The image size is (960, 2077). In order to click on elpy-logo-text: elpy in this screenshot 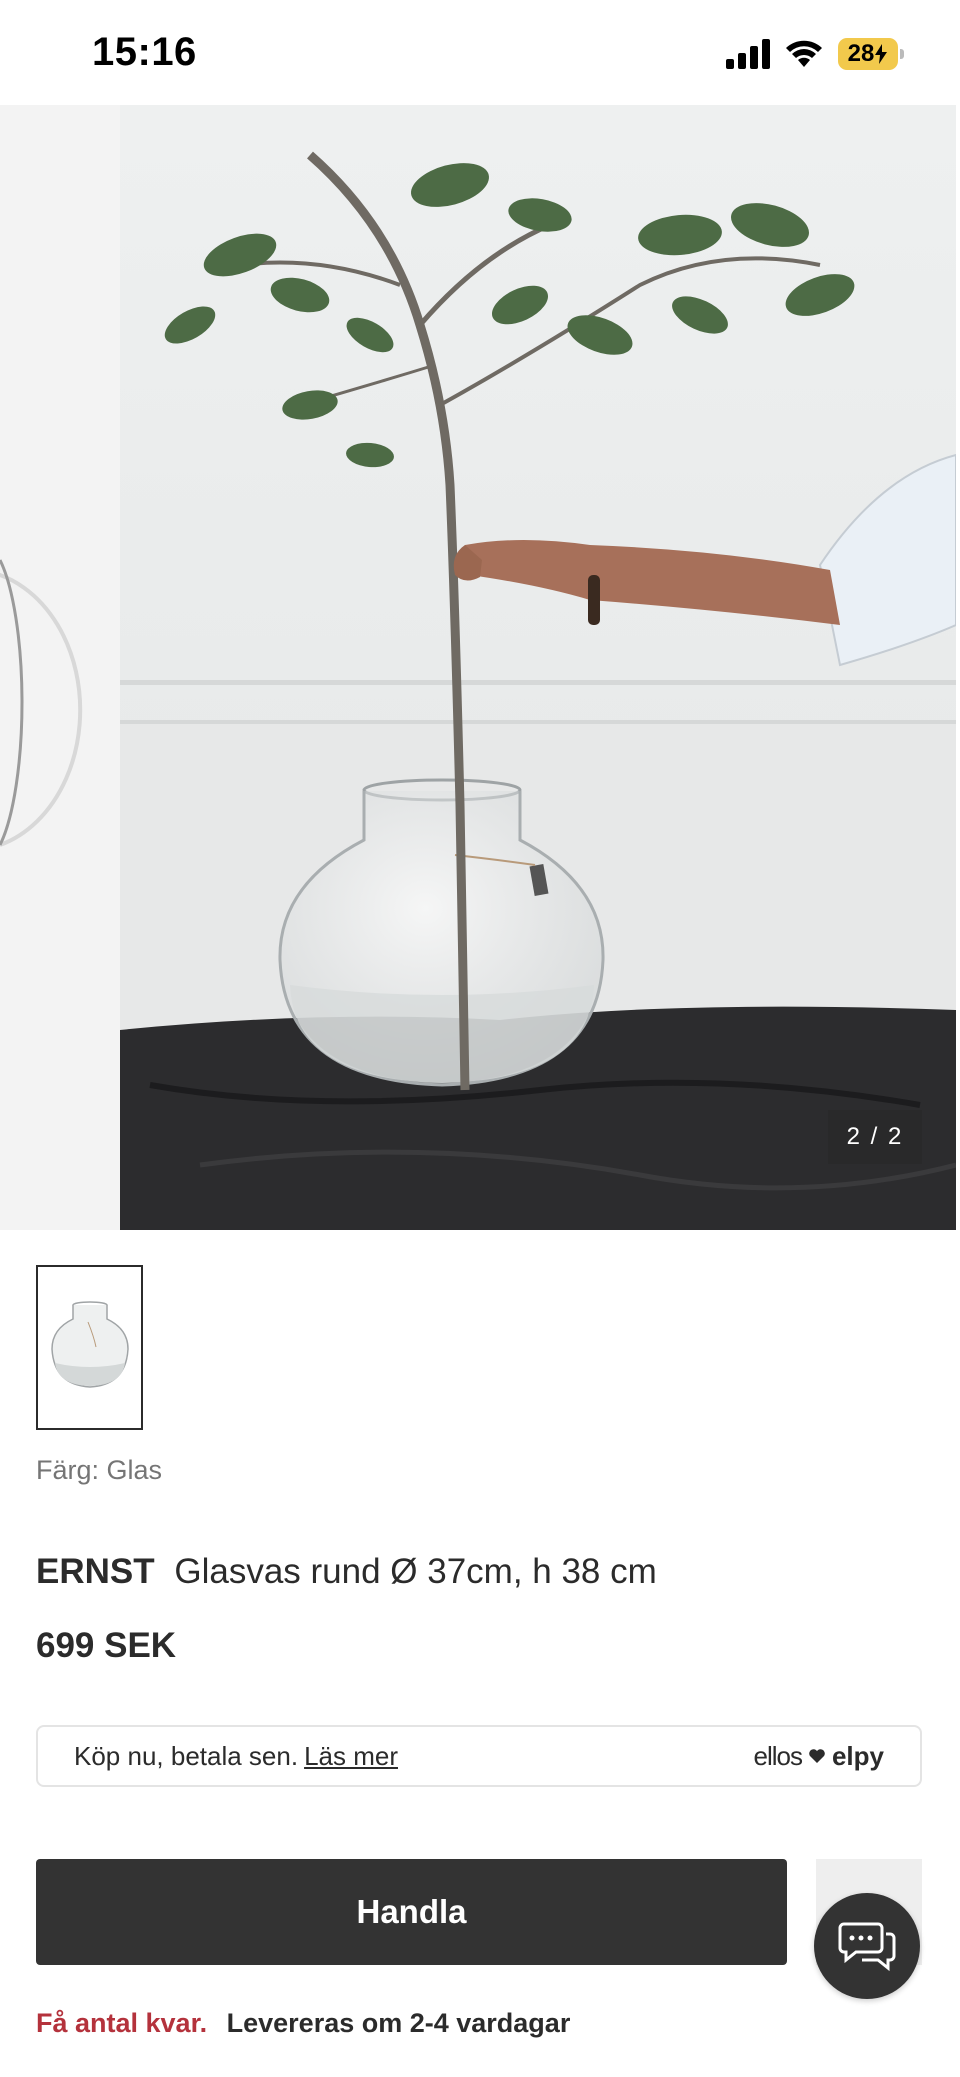, I will do `click(857, 1755)`.